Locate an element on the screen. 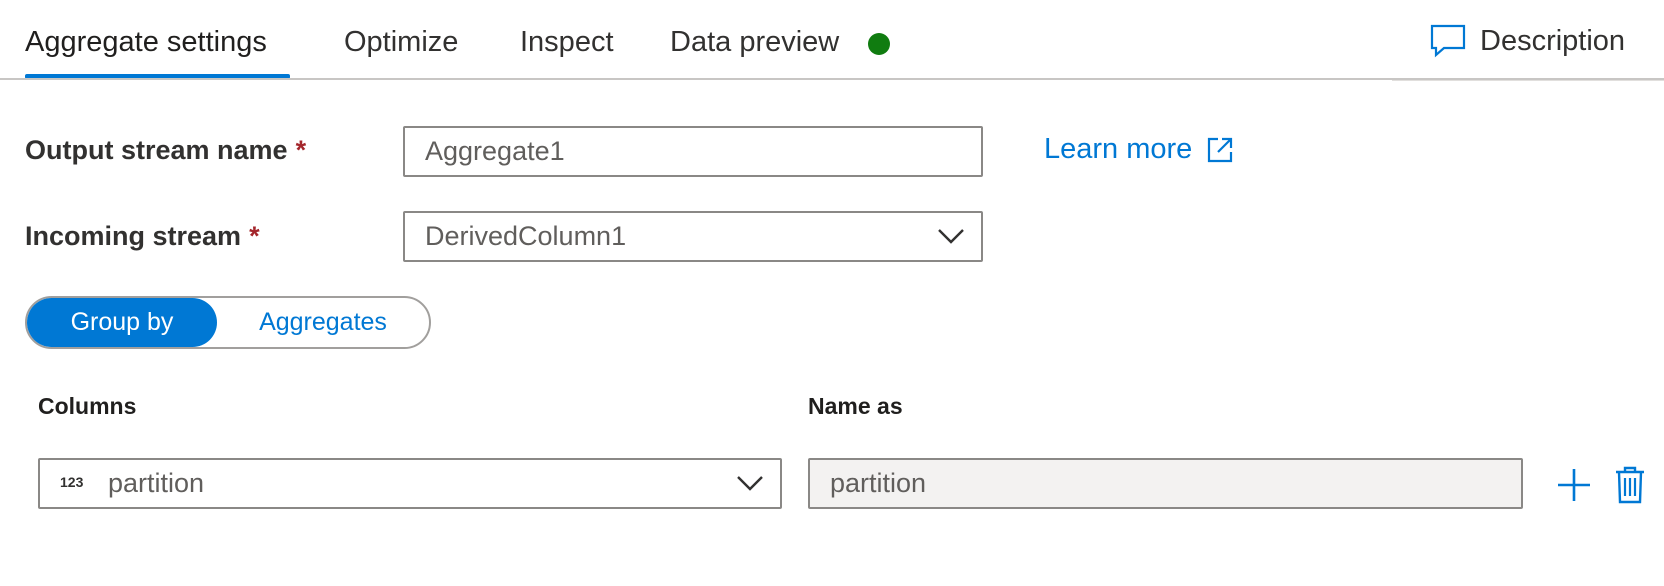 Image resolution: width=1664 pixels, height=586 pixels. tab-bar-divider-secondary is located at coordinates (1528, 80).